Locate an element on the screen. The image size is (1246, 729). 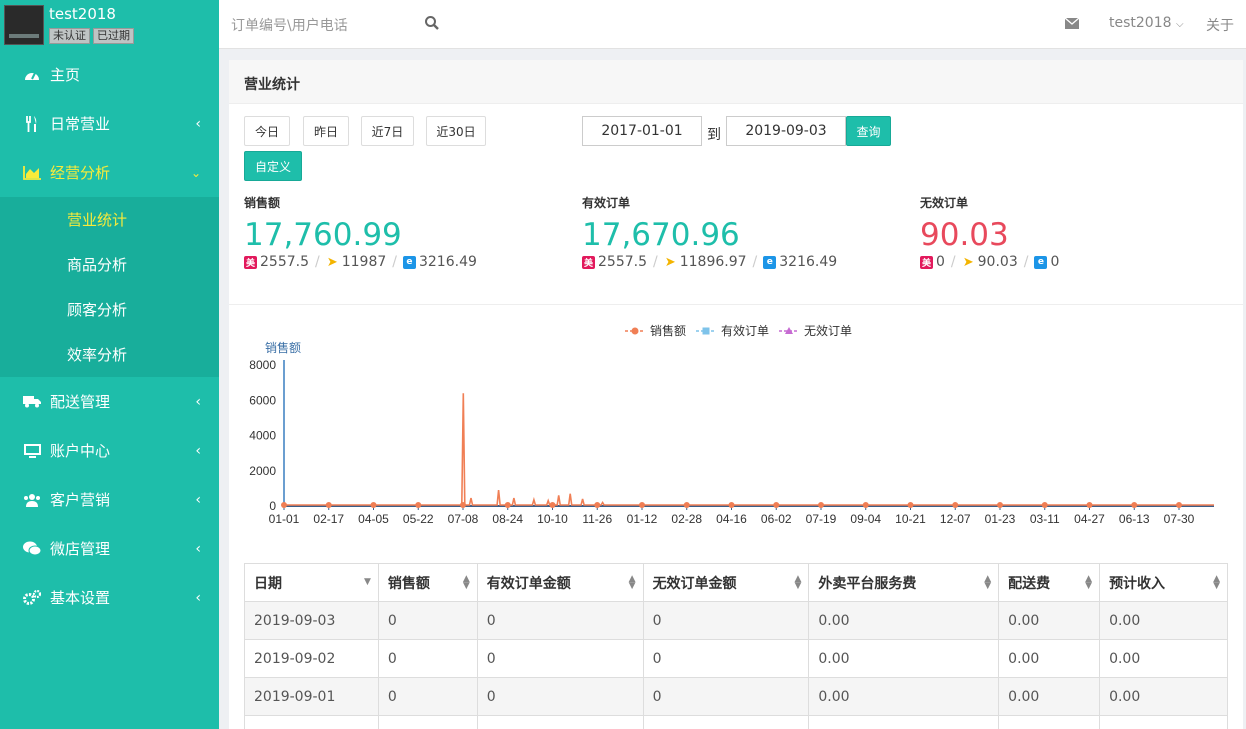
column-header-expected-income: 预计收入 ▲ ▼ is located at coordinates (1163, 582).